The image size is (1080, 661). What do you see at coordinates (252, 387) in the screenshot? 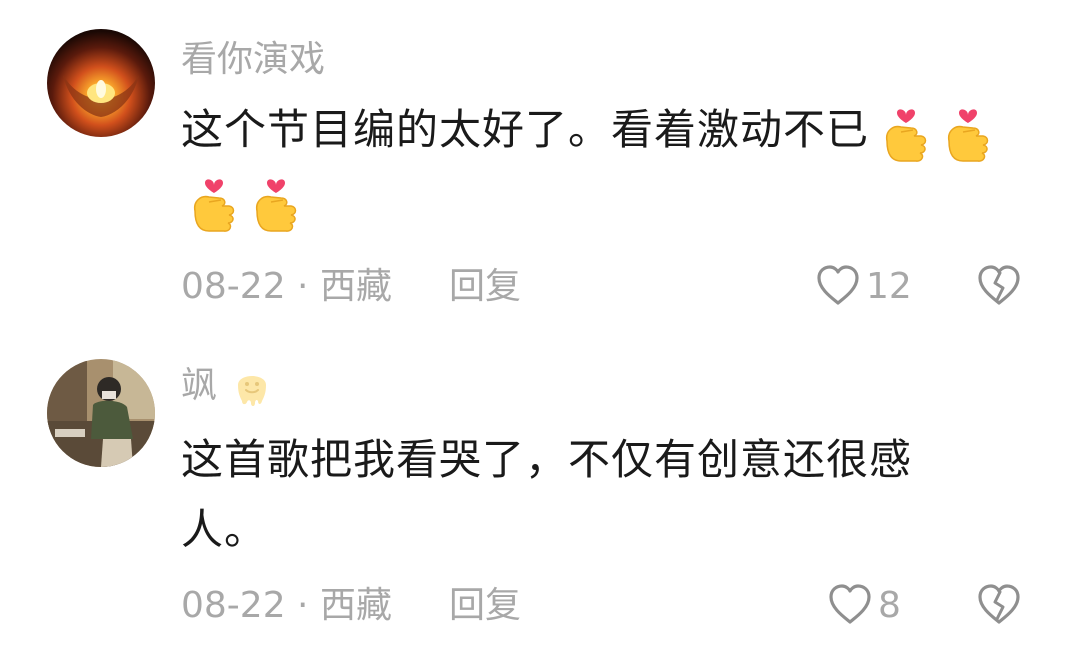
I see `melting-face-icon` at bounding box center [252, 387].